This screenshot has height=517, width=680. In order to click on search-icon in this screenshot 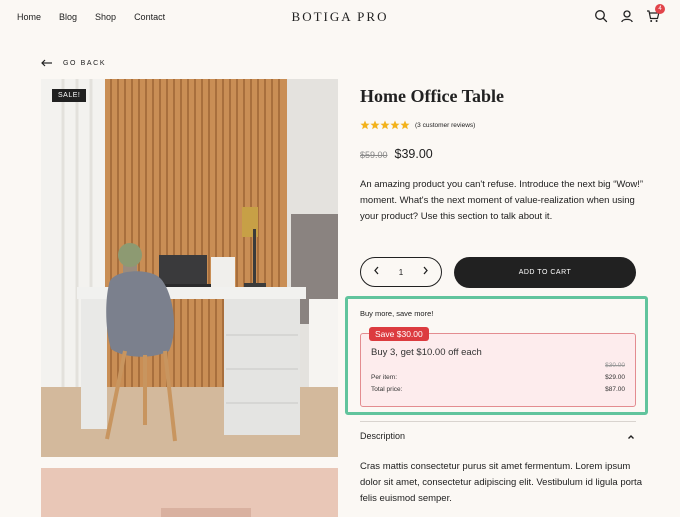, I will do `click(601, 16)`.